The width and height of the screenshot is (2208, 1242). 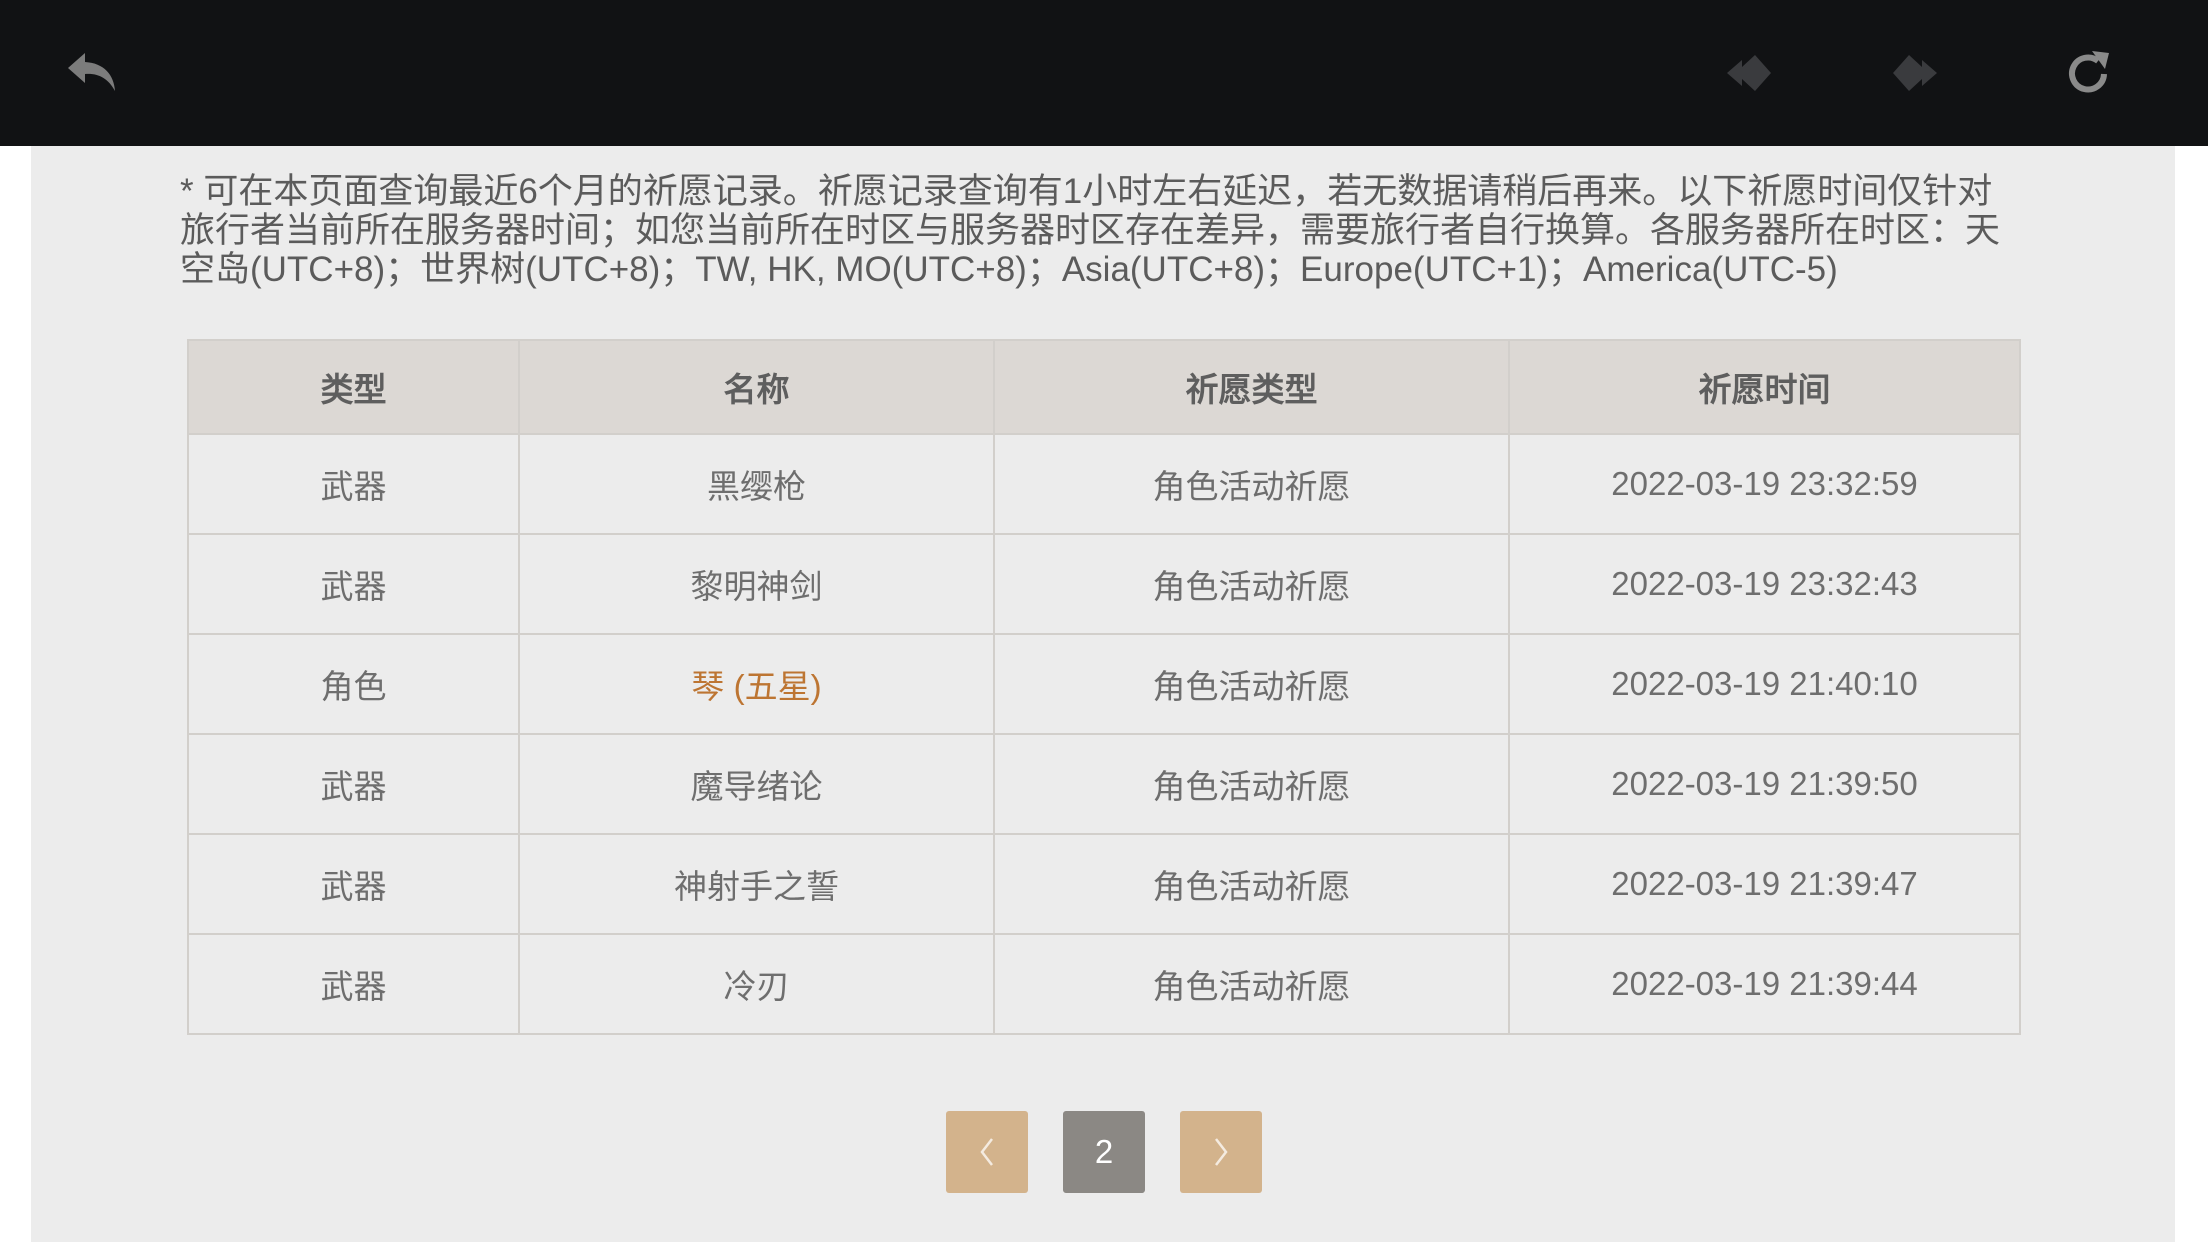 I want to click on refresh-button, so click(x=2088, y=73).